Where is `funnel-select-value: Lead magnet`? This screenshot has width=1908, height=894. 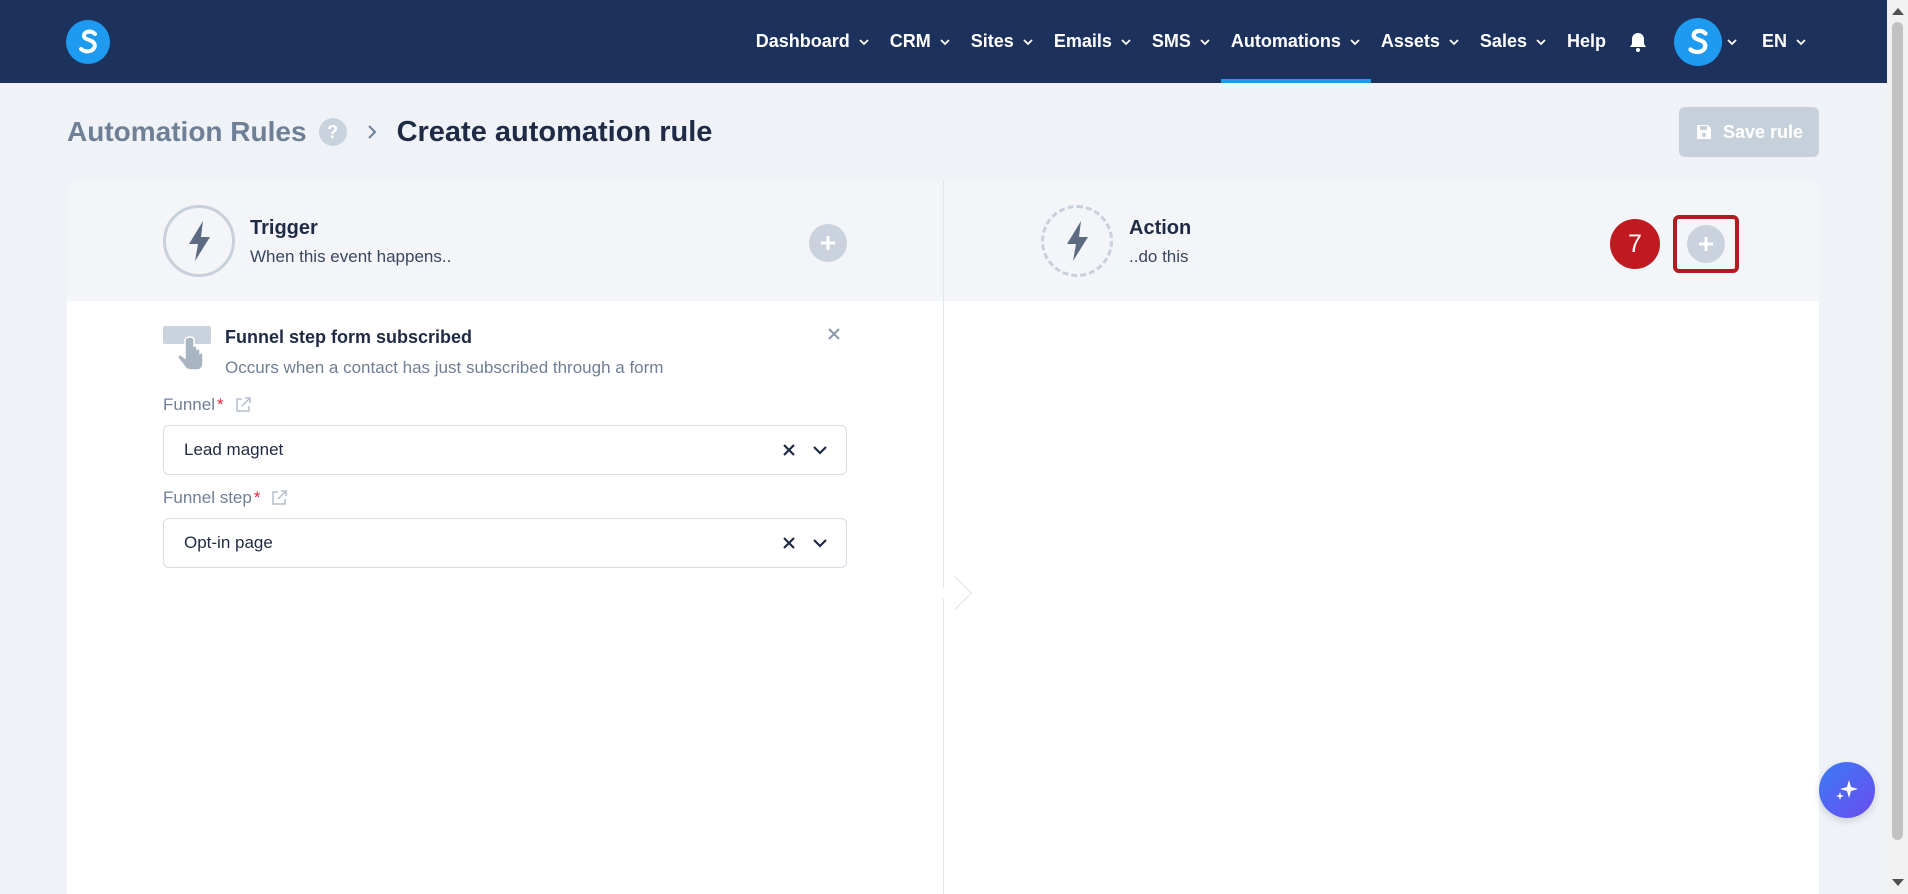 funnel-select-value: Lead magnet is located at coordinates (234, 449).